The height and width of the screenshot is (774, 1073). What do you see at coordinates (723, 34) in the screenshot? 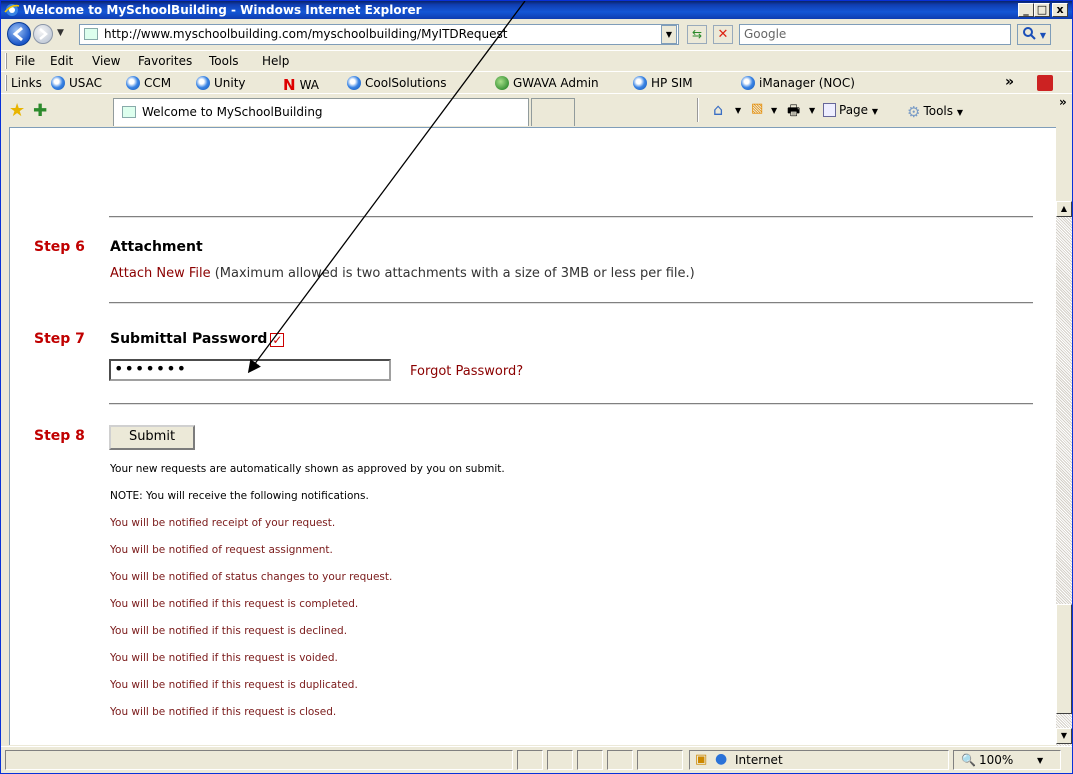
I see `stop-button: ✕` at bounding box center [723, 34].